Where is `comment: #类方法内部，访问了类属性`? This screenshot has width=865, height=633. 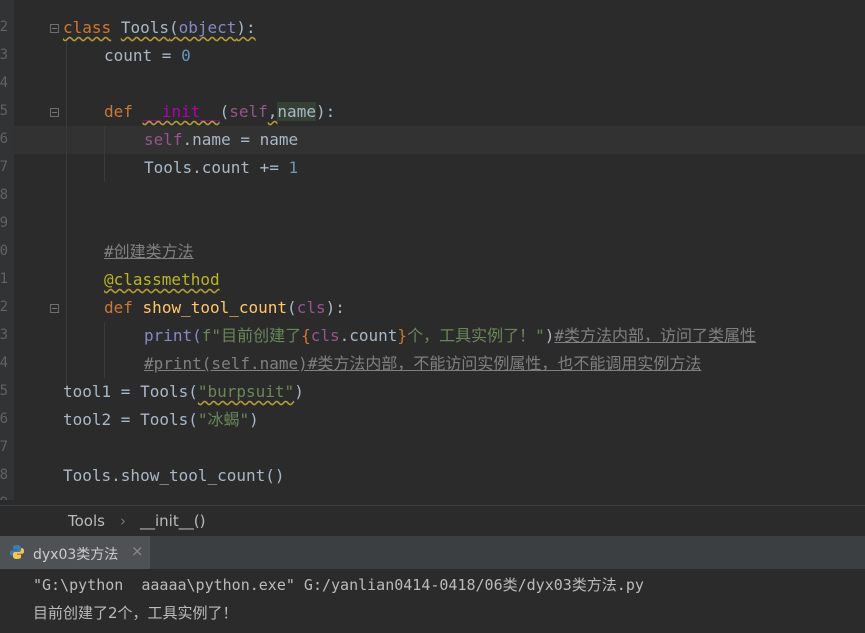
comment: #类方法内部，访问了类属性 is located at coordinates (655, 335).